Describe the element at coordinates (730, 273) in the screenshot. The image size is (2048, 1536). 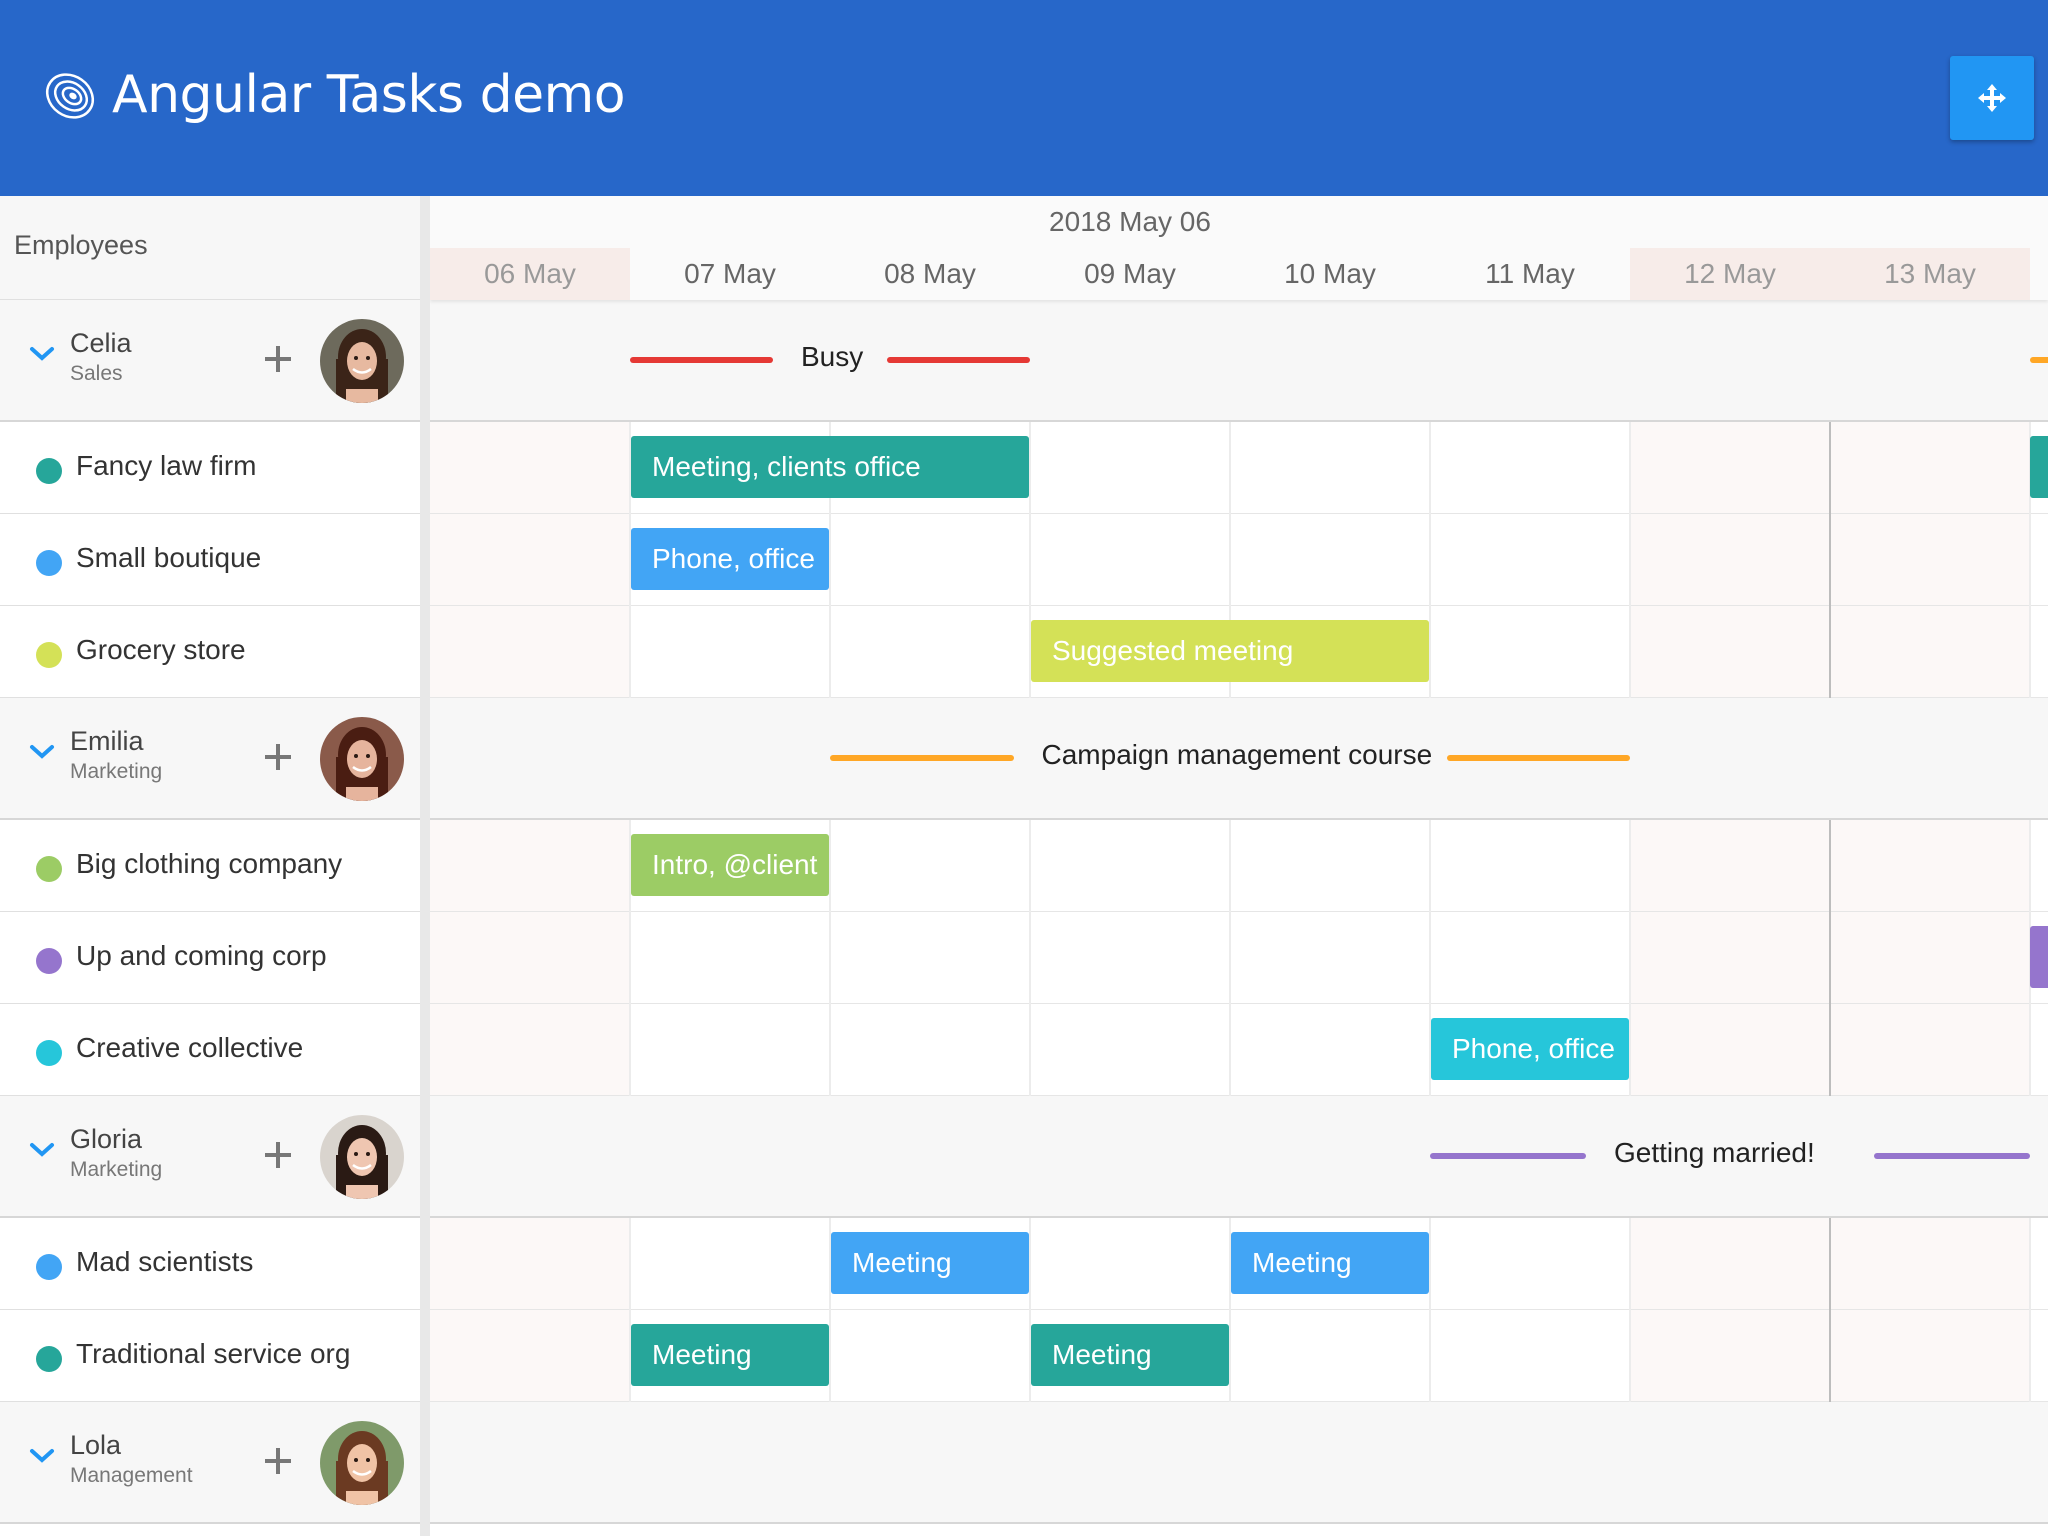
I see `day-header-07-may: 07 May` at that location.